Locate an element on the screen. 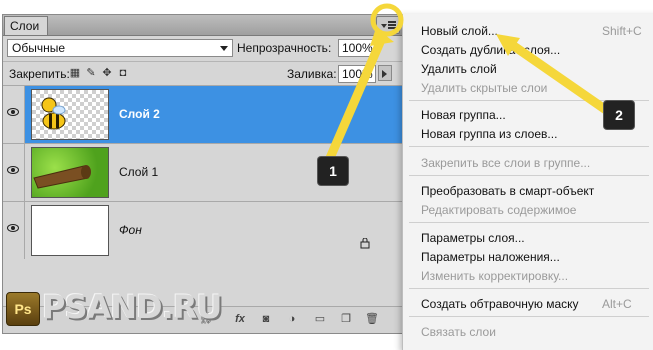  step-badge-1: 1 is located at coordinates (333, 171).